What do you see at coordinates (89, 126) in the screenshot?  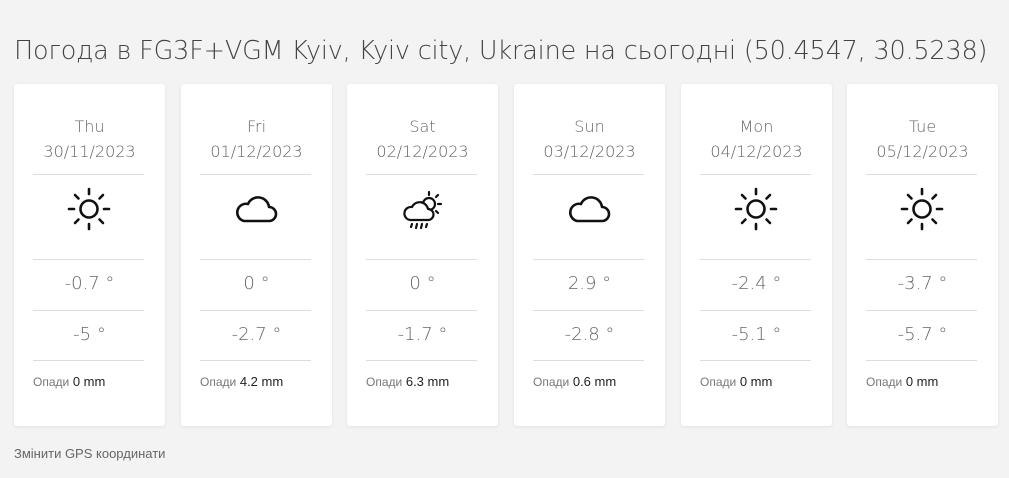 I see `day-name: Thu` at bounding box center [89, 126].